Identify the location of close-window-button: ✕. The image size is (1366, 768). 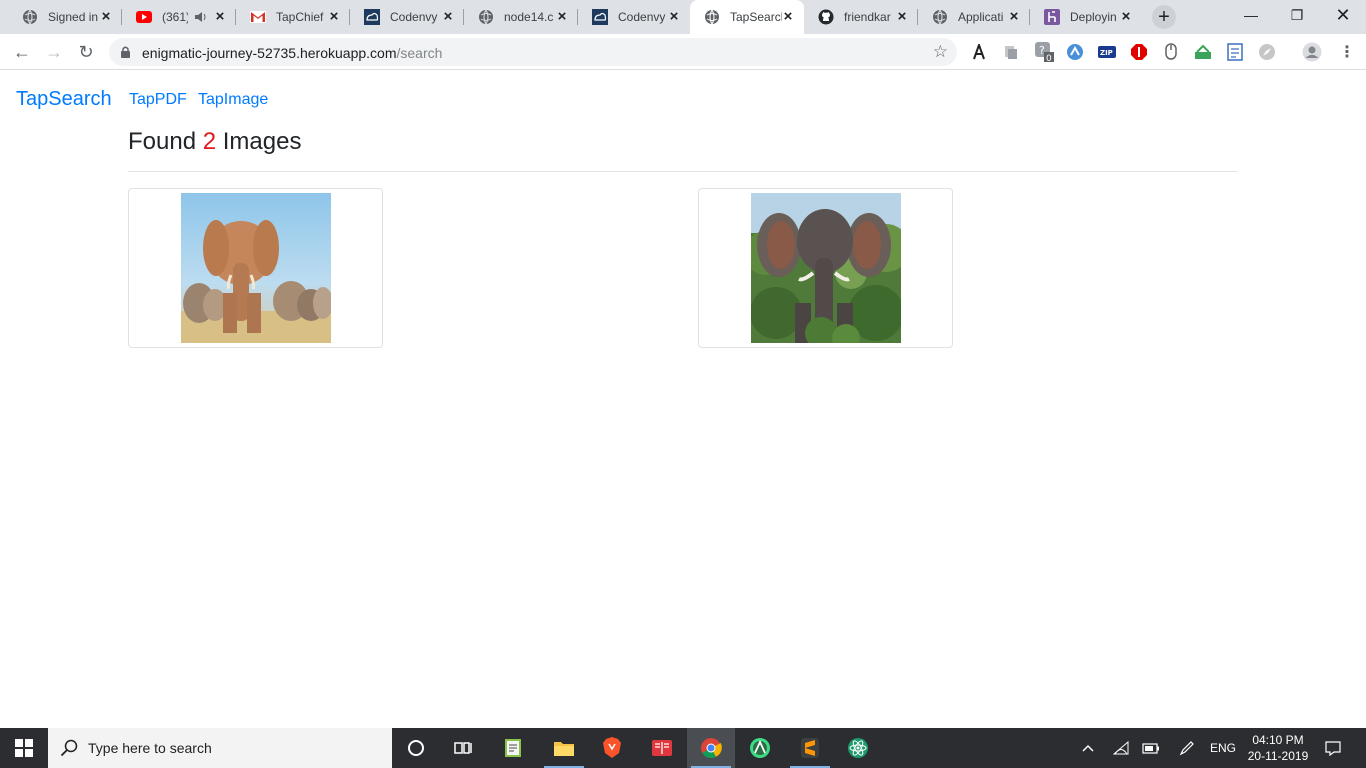
(1343, 15).